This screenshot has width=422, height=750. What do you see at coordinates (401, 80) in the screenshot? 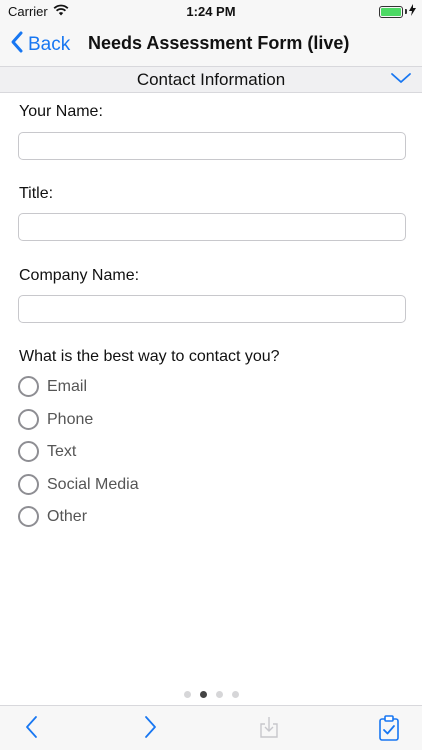
I see `chevron-down-icon` at bounding box center [401, 80].